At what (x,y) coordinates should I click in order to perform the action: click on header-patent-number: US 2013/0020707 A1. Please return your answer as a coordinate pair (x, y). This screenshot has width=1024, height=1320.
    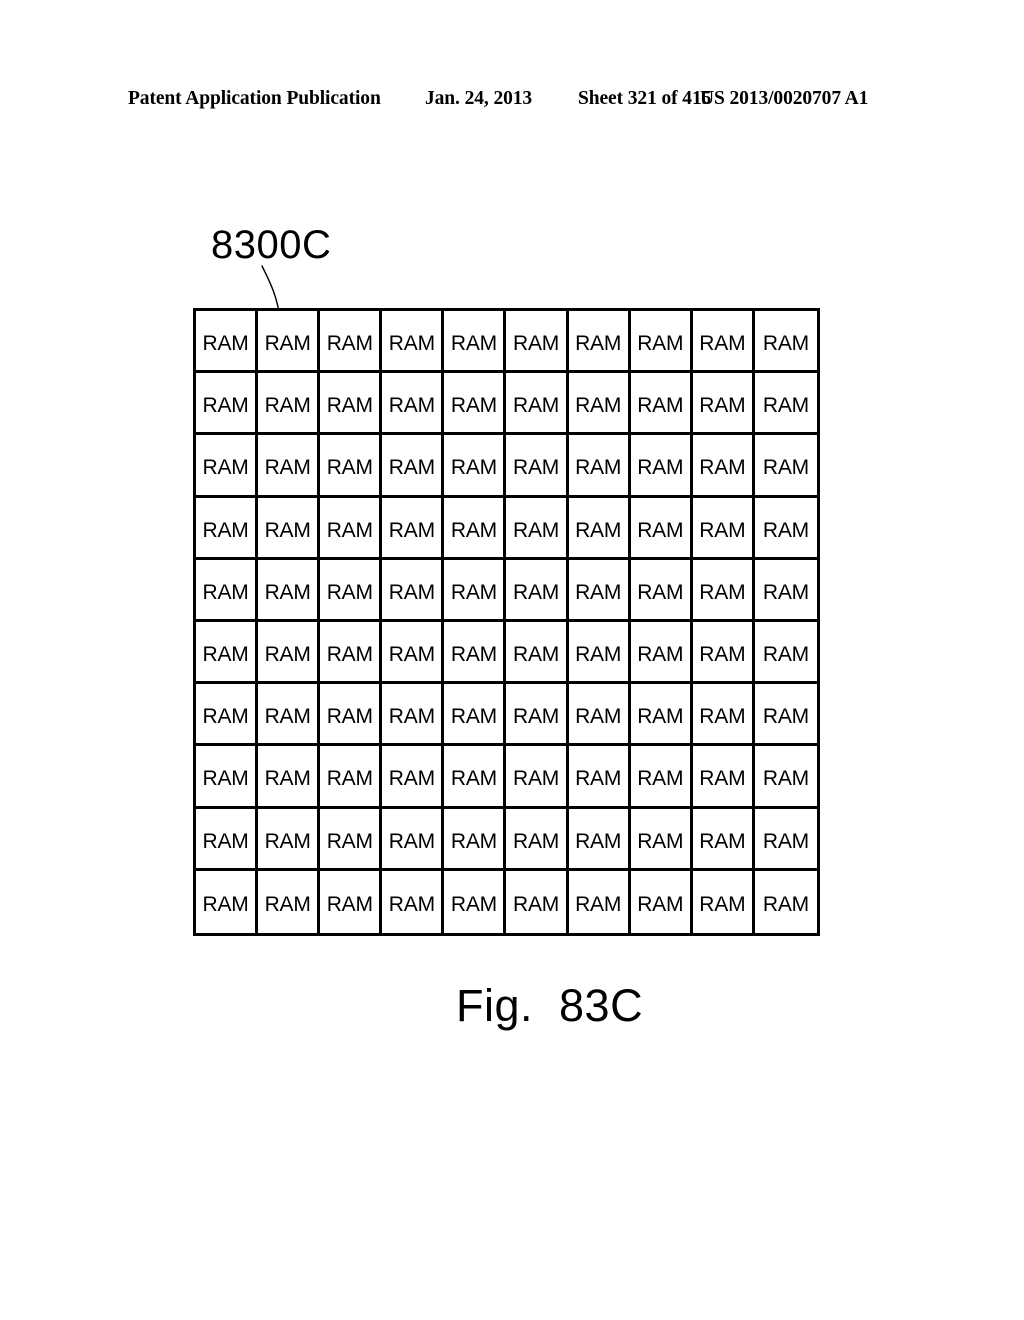
    Looking at the image, I should click on (784, 98).